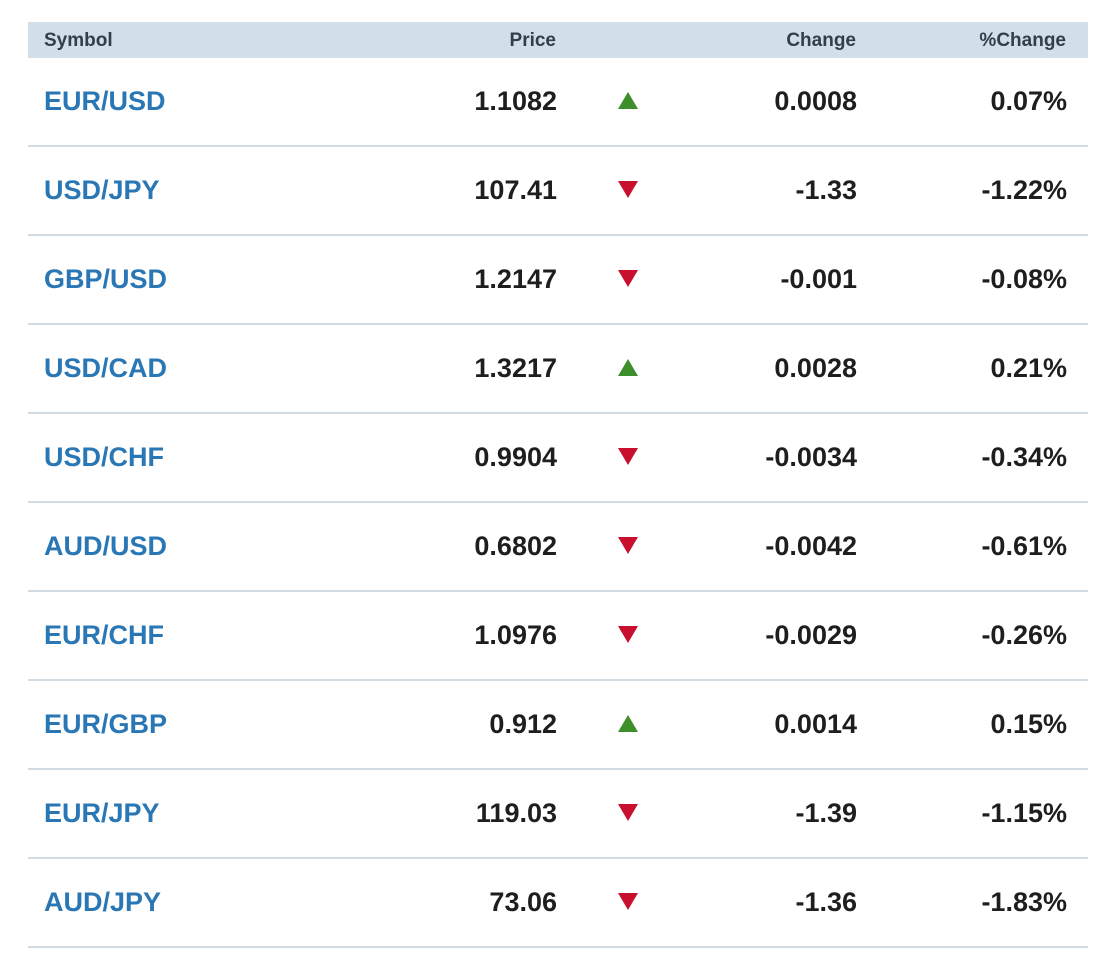 The image size is (1112, 962). I want to click on symbol-link: EUR/GBP, so click(105, 724).